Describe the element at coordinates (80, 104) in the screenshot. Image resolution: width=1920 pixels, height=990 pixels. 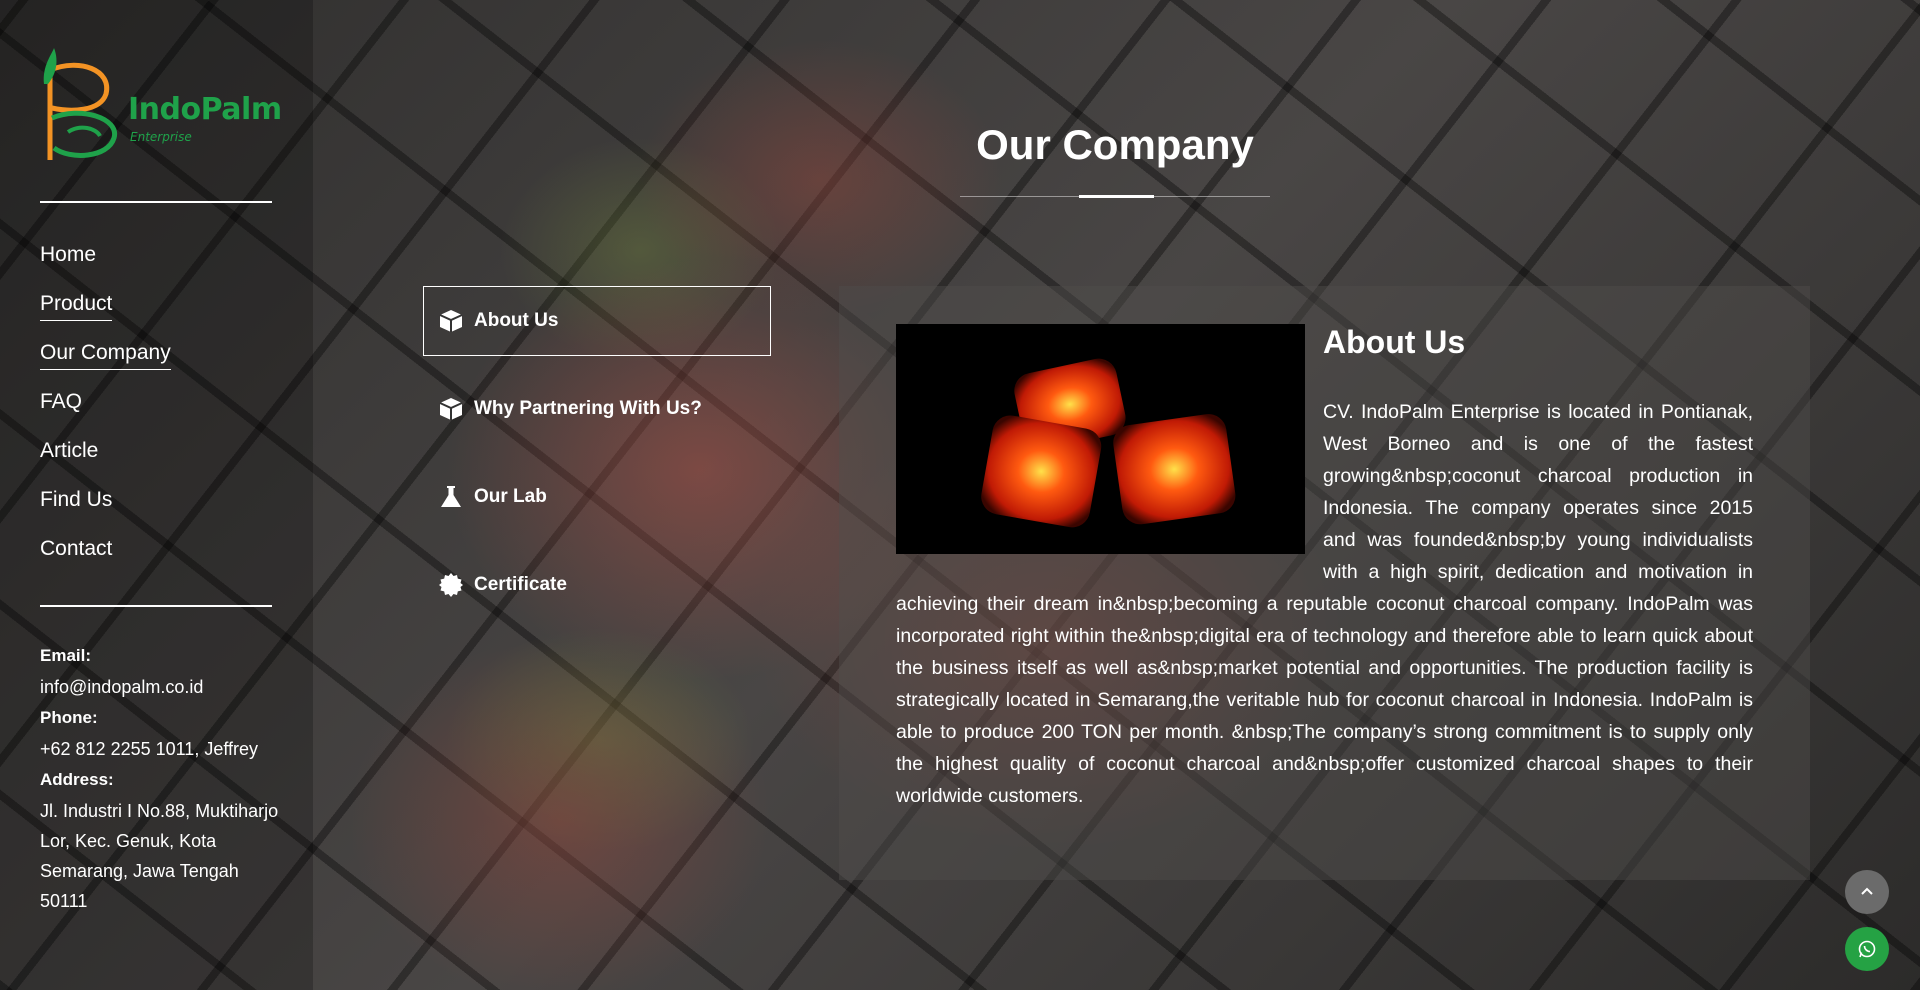
I see `logo-mark-icon` at that location.